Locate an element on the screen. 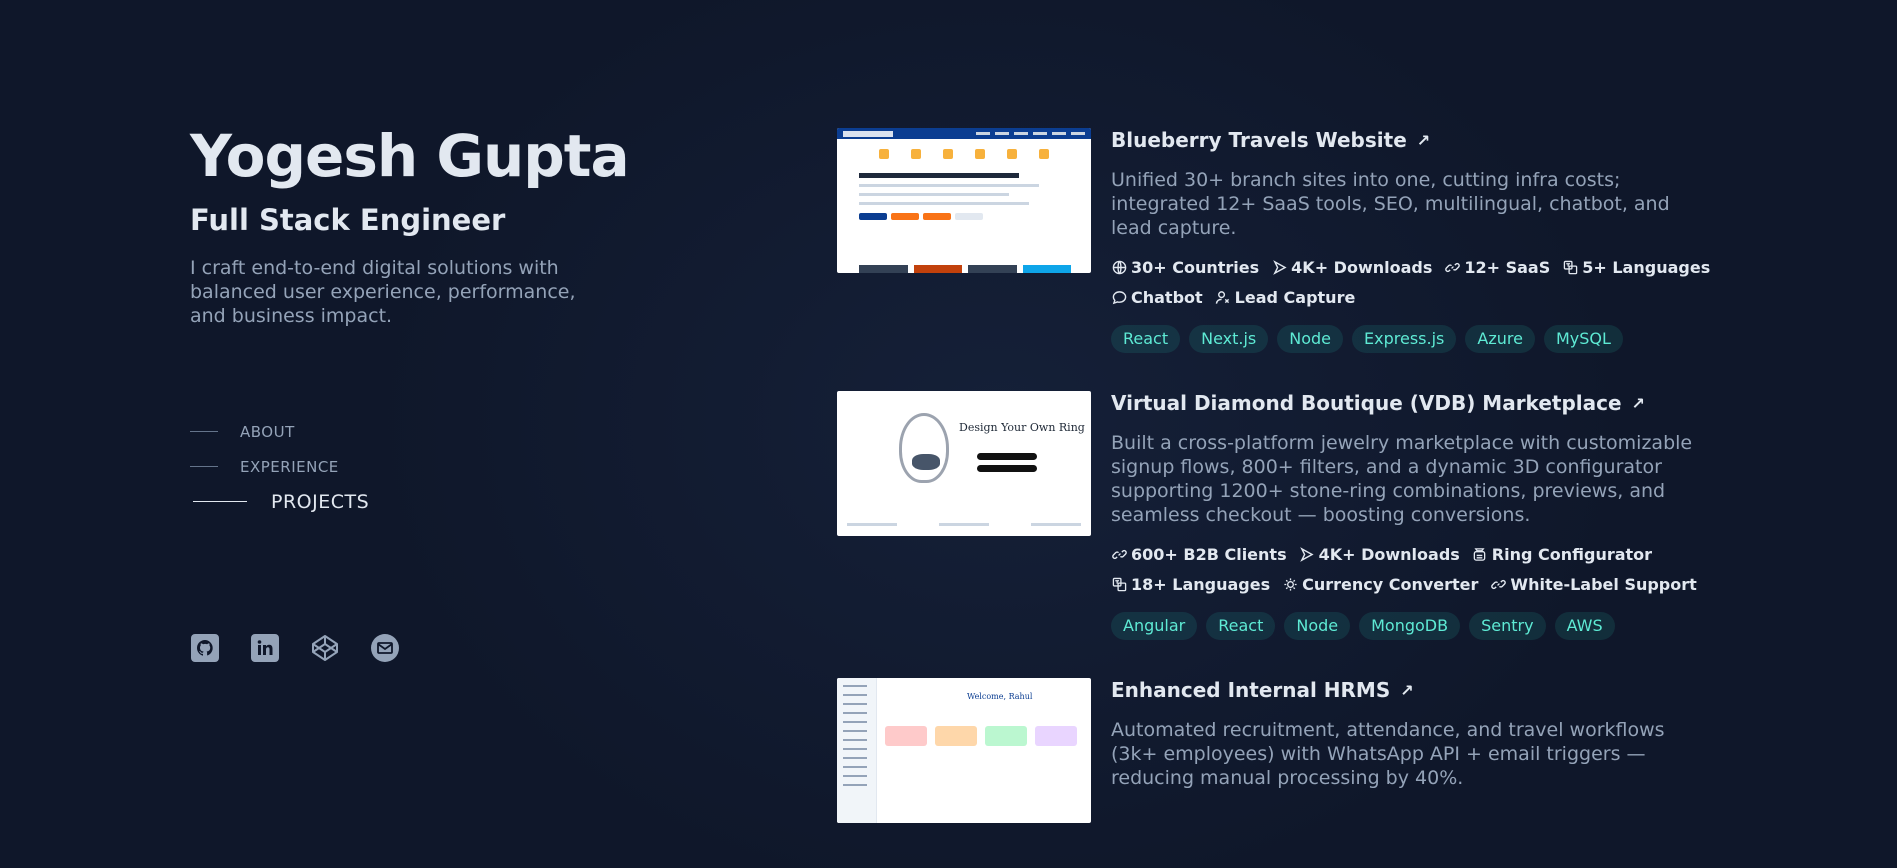  currency-icon is located at coordinates (1290, 584).